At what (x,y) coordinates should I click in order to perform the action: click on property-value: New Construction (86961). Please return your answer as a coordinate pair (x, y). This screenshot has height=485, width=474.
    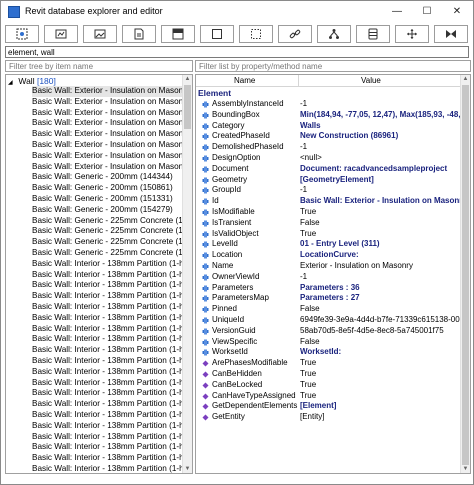
    Looking at the image, I should click on (380, 136).